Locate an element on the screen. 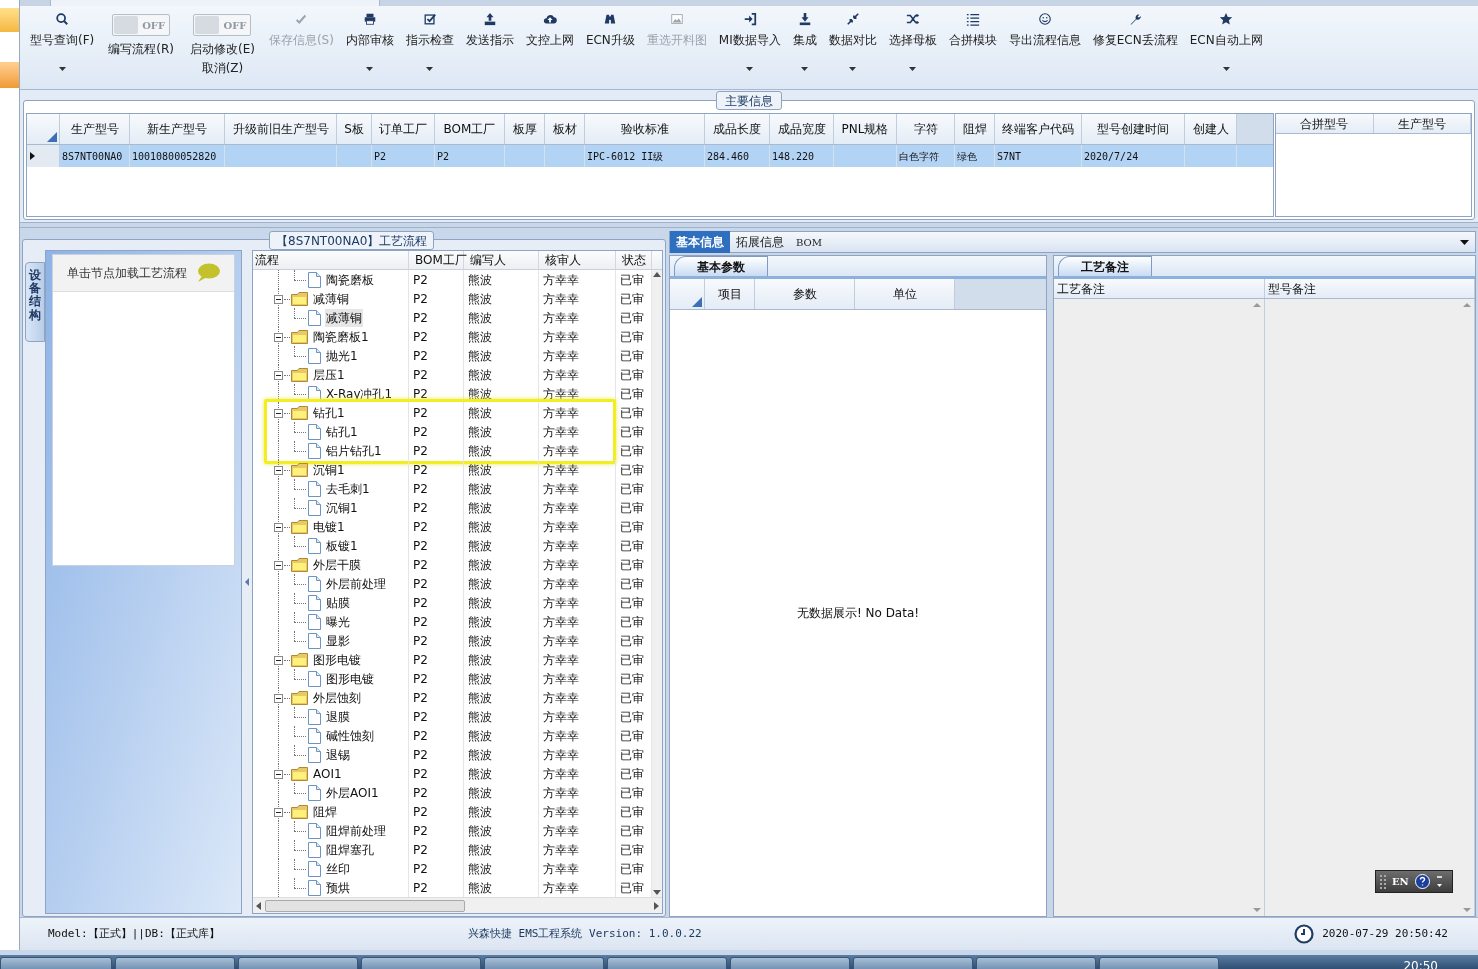 This screenshot has width=1478, height=969. vertical-scrollbar is located at coordinates (657, 584).